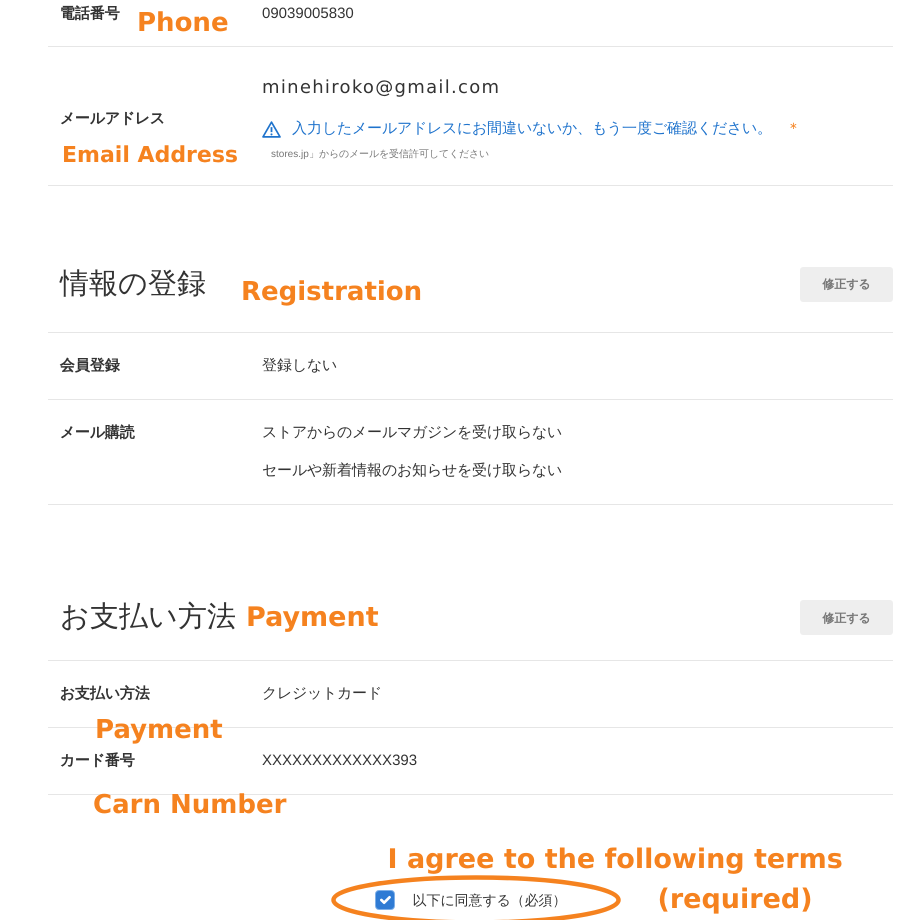 The height and width of the screenshot is (920, 920). Describe the element at coordinates (105, 694) in the screenshot. I see `field-label: お支払い方法` at that location.